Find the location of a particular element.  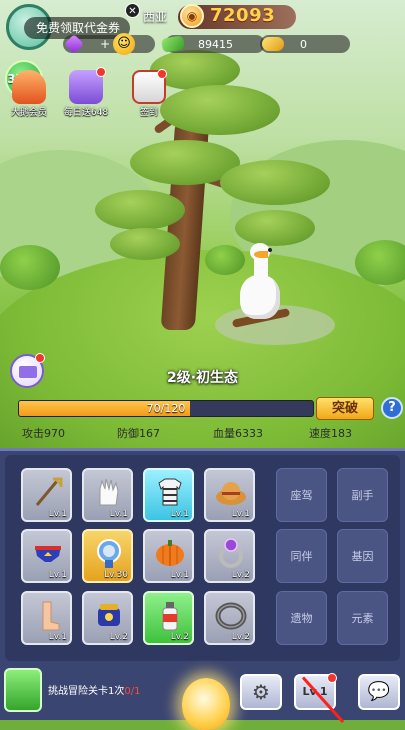

stat-speed: 速度183 is located at coordinates (330, 433).